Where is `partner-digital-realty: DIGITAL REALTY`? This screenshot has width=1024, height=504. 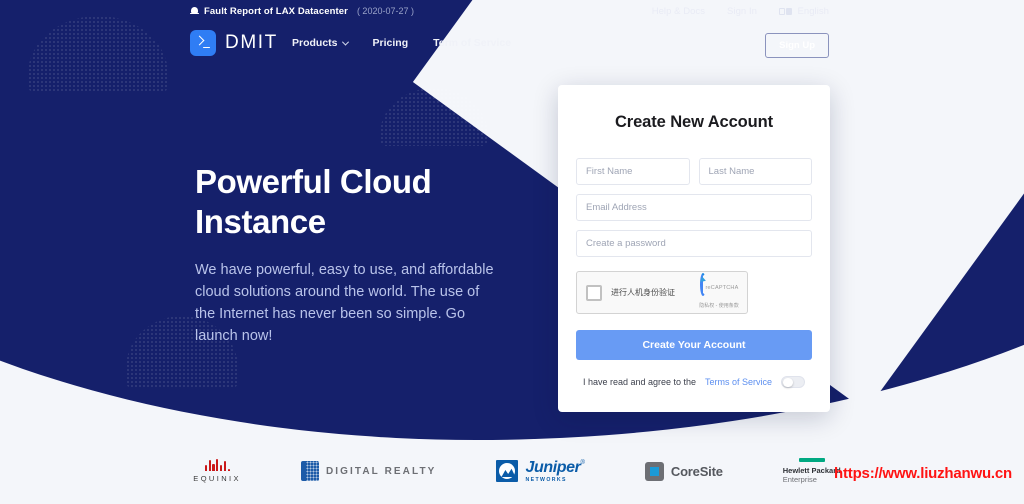
partner-digital-realty: DIGITAL REALTY is located at coordinates (368, 471).